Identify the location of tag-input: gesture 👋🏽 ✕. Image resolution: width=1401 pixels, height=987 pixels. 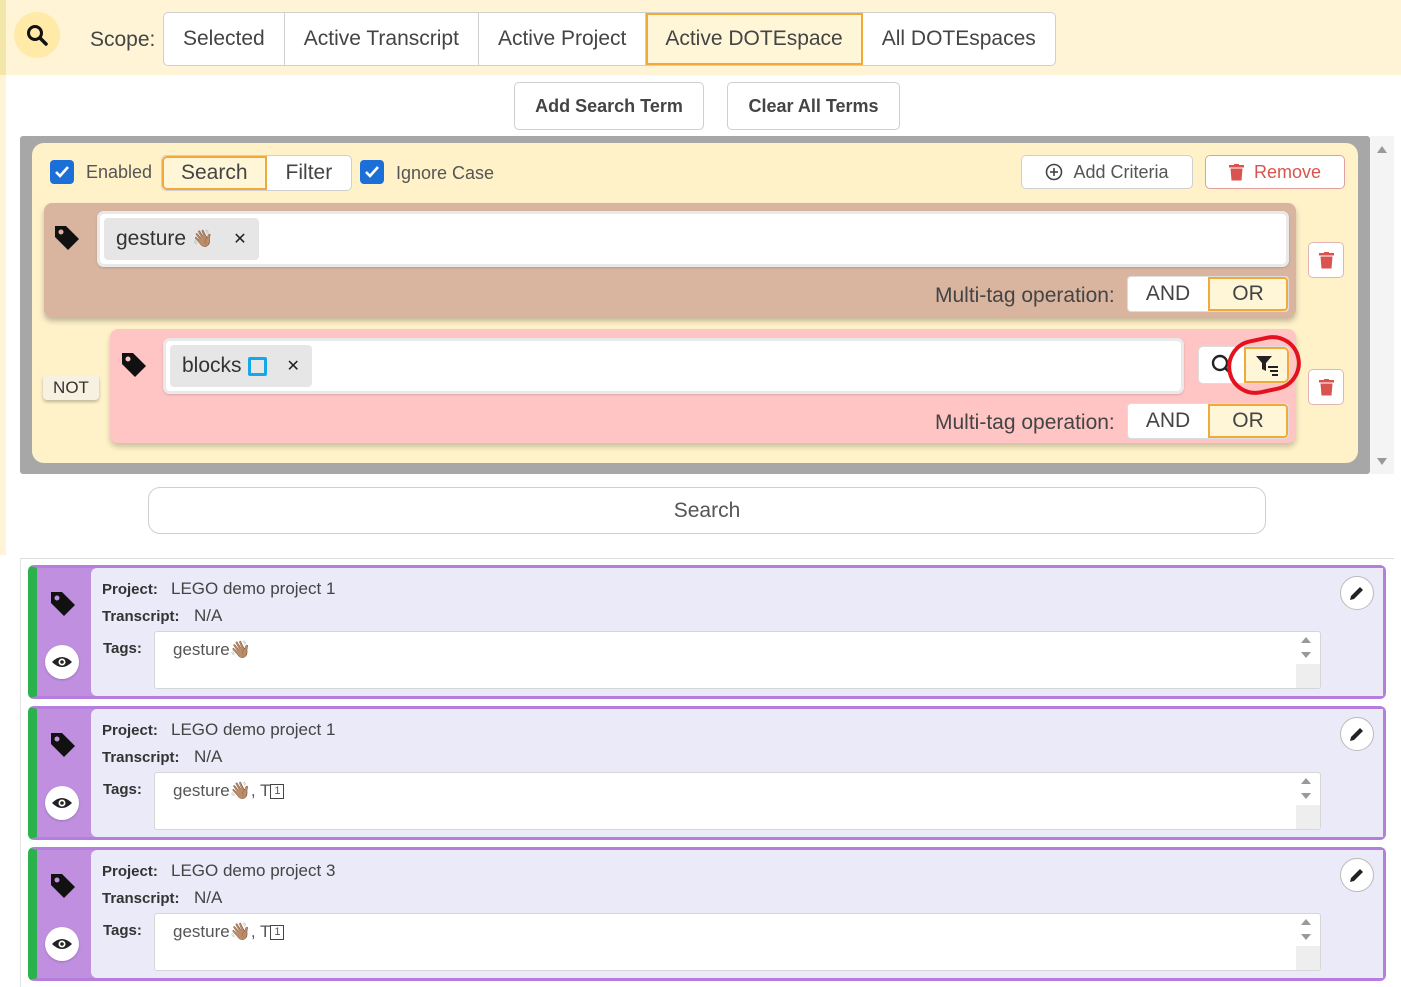
(693, 239).